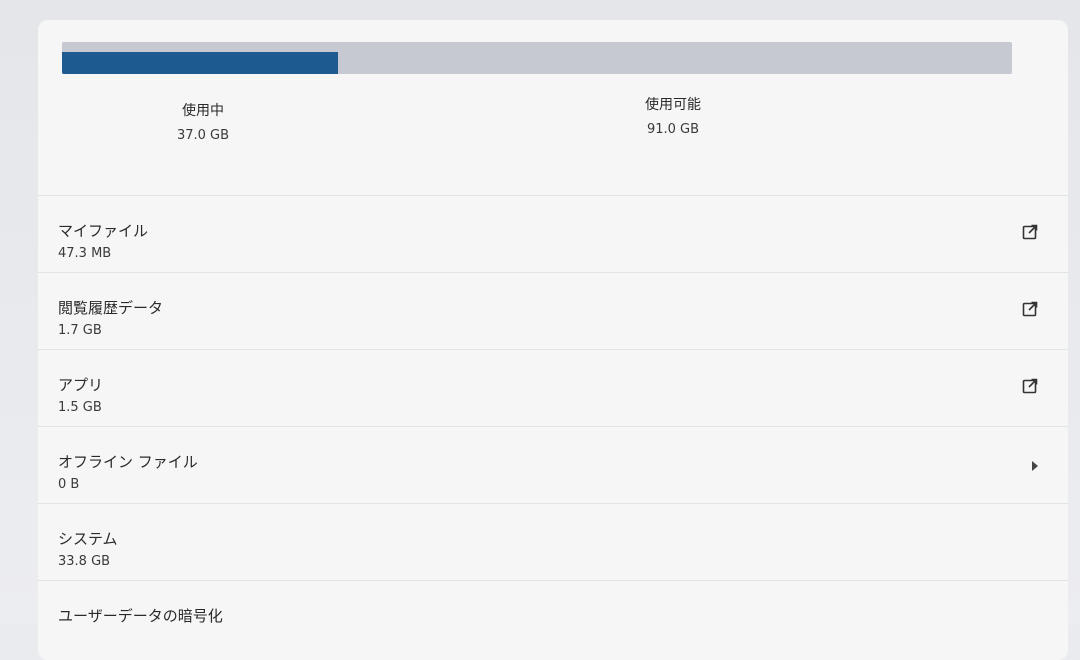  What do you see at coordinates (128, 462) in the screenshot?
I see `item-name: オフライン ファイル` at bounding box center [128, 462].